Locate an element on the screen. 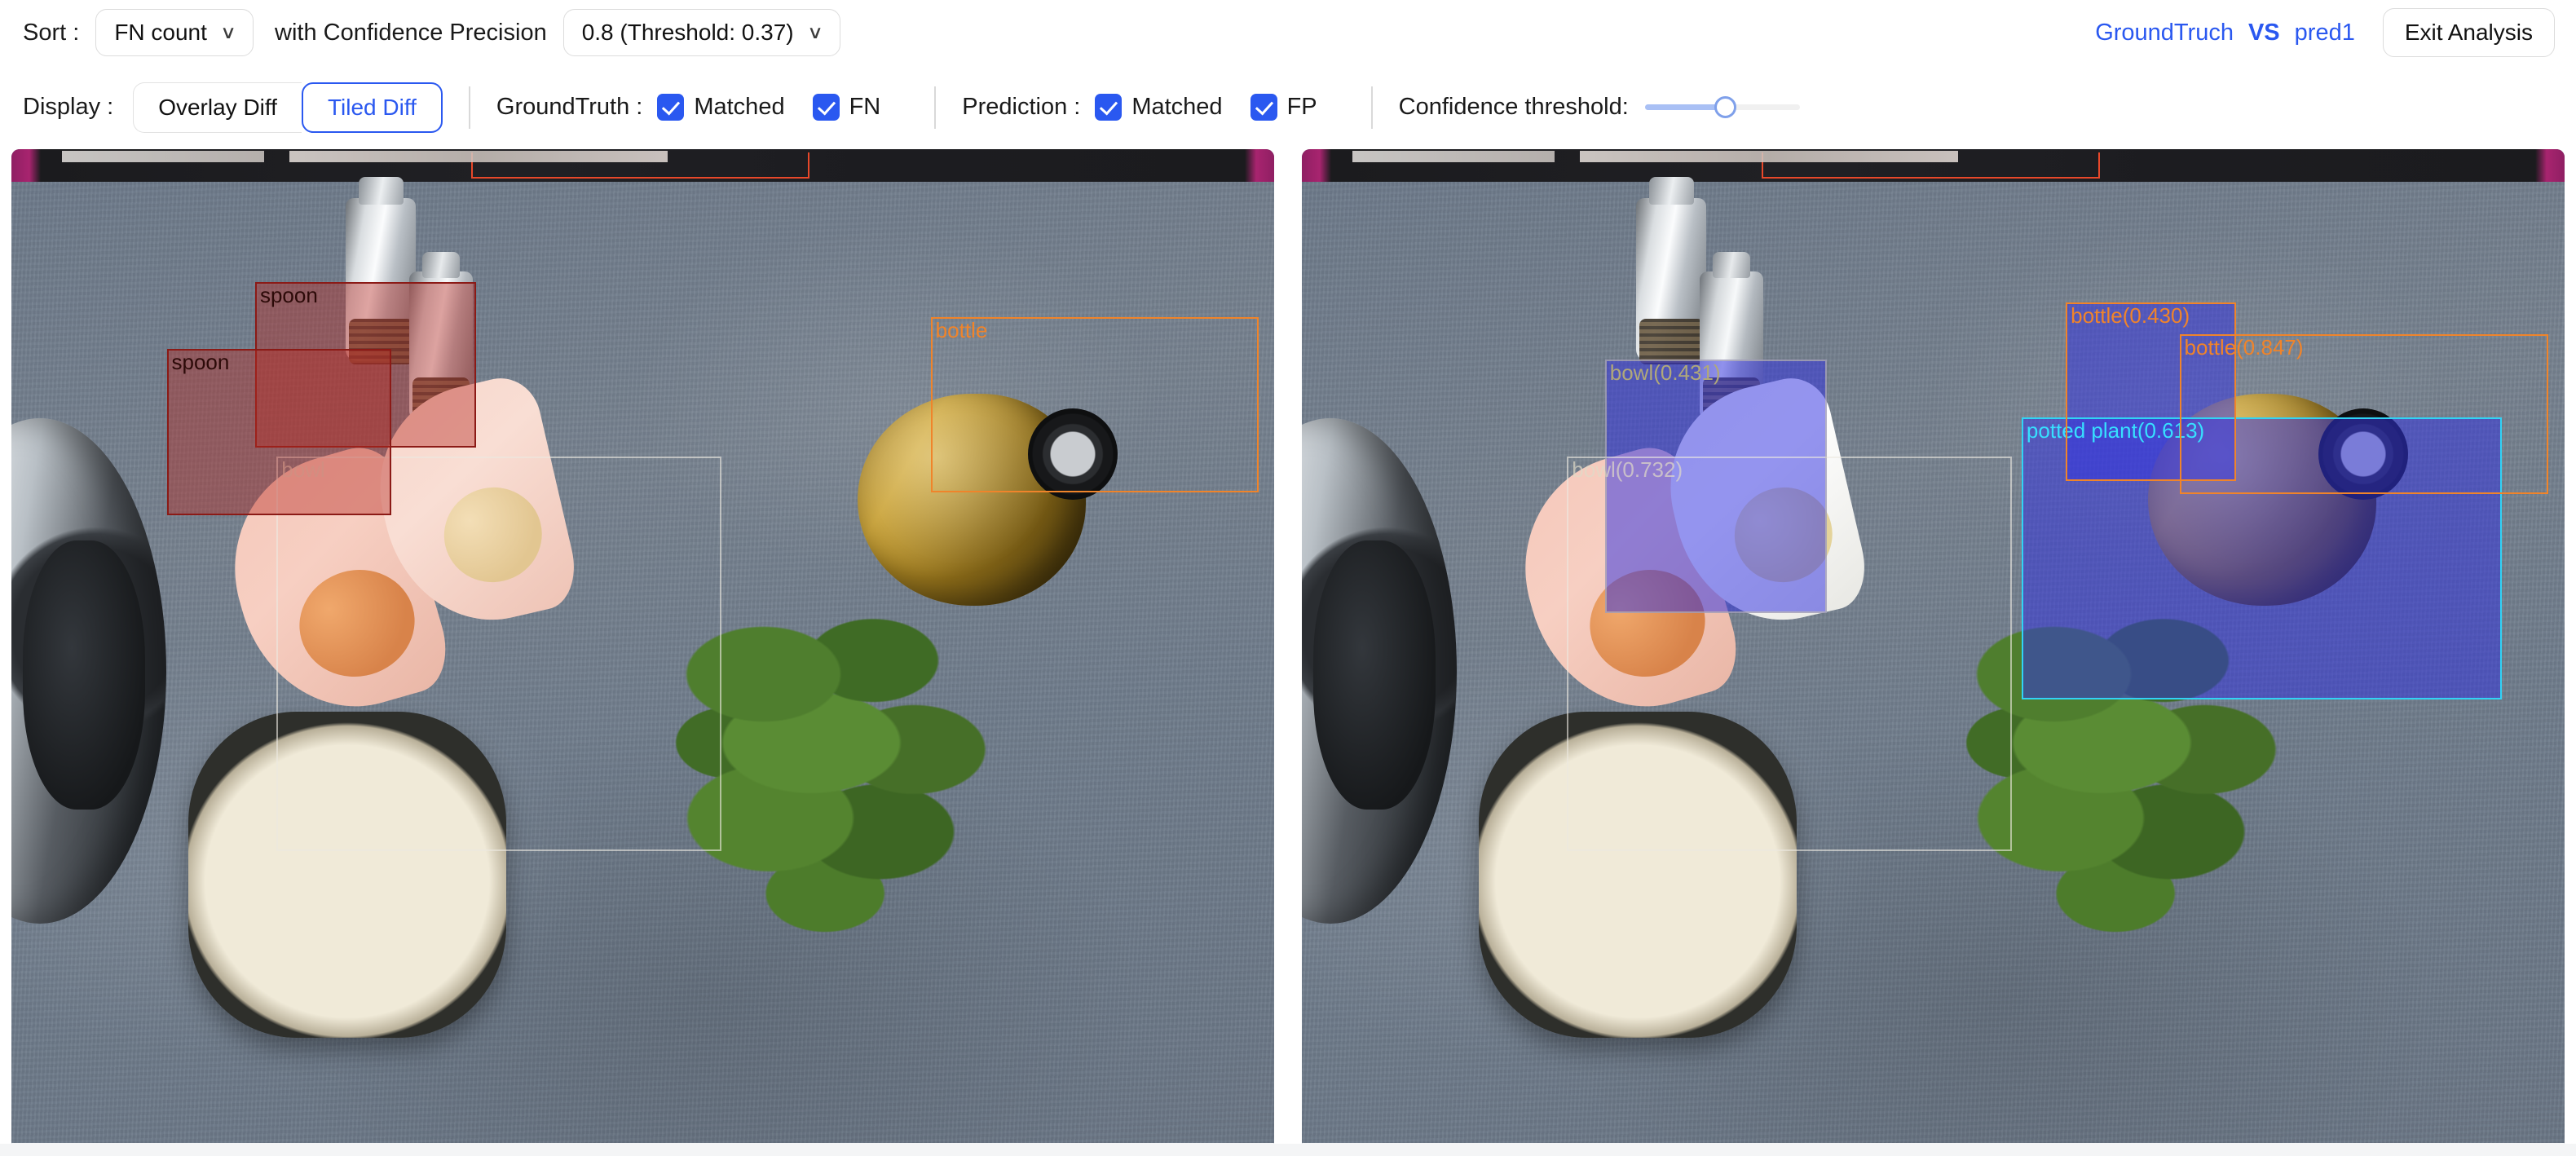 The image size is (2576, 1156). sort-metric-value: FN count is located at coordinates (160, 32).